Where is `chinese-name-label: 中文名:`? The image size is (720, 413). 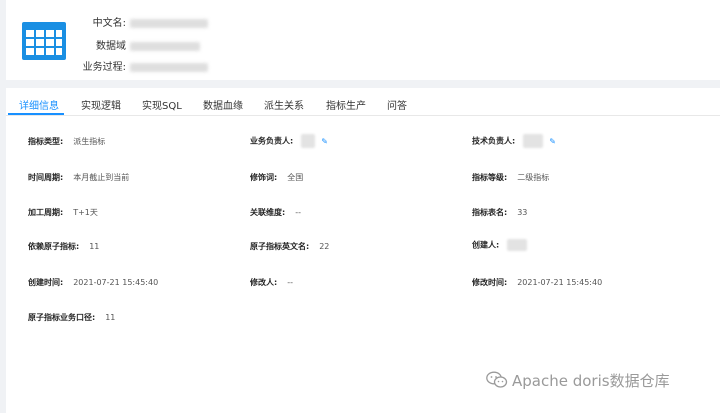
chinese-name-label: 中文名: is located at coordinates (109, 23).